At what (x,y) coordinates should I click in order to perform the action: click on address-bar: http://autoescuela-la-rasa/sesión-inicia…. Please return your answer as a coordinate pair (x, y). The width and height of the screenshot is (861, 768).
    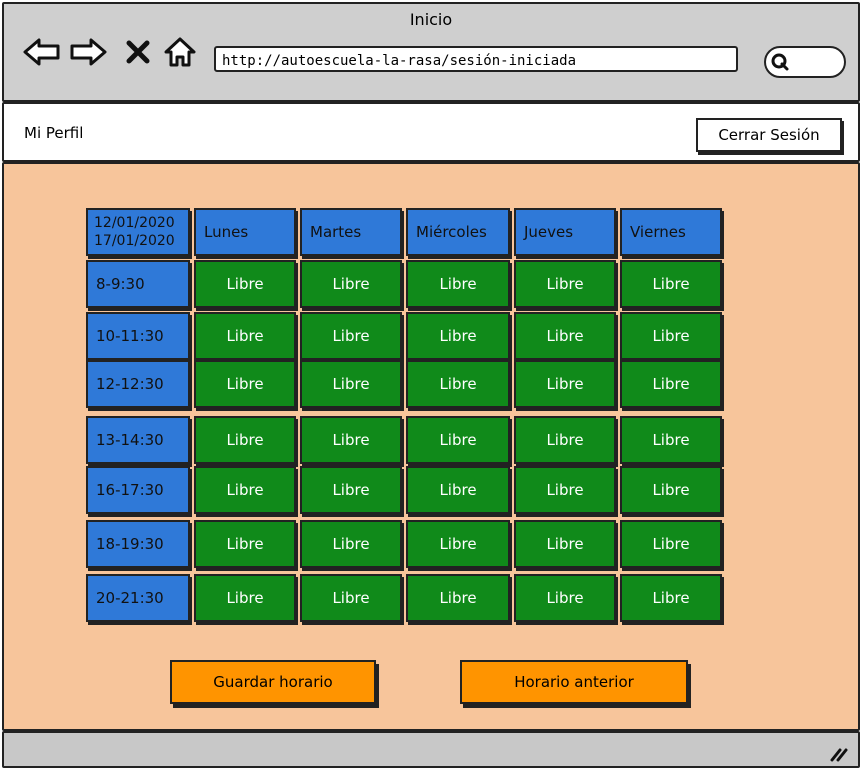
    Looking at the image, I should click on (476, 59).